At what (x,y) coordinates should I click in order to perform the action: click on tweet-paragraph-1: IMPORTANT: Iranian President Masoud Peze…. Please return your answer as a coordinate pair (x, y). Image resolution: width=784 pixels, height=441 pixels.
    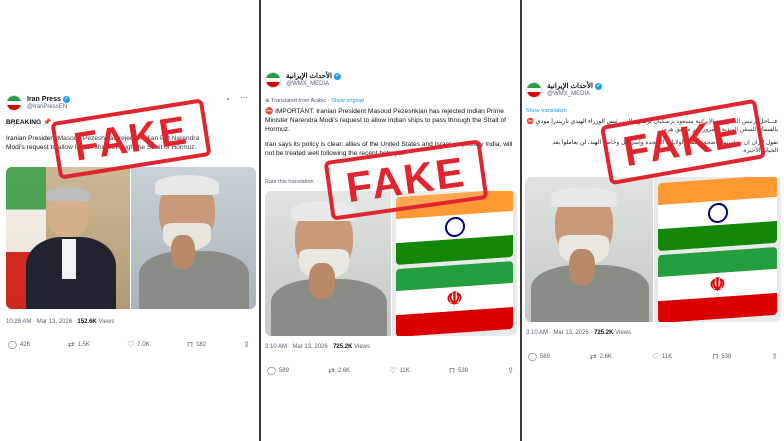
    Looking at the image, I should click on (385, 120).